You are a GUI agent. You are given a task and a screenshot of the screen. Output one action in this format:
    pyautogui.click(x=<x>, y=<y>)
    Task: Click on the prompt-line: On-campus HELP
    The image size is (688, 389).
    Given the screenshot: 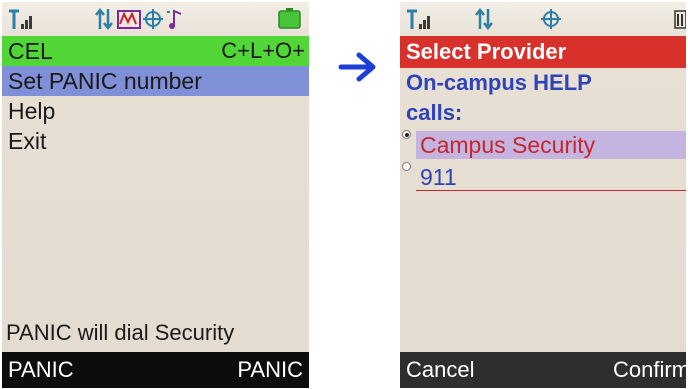 What is the action you would take?
    pyautogui.click(x=499, y=82)
    